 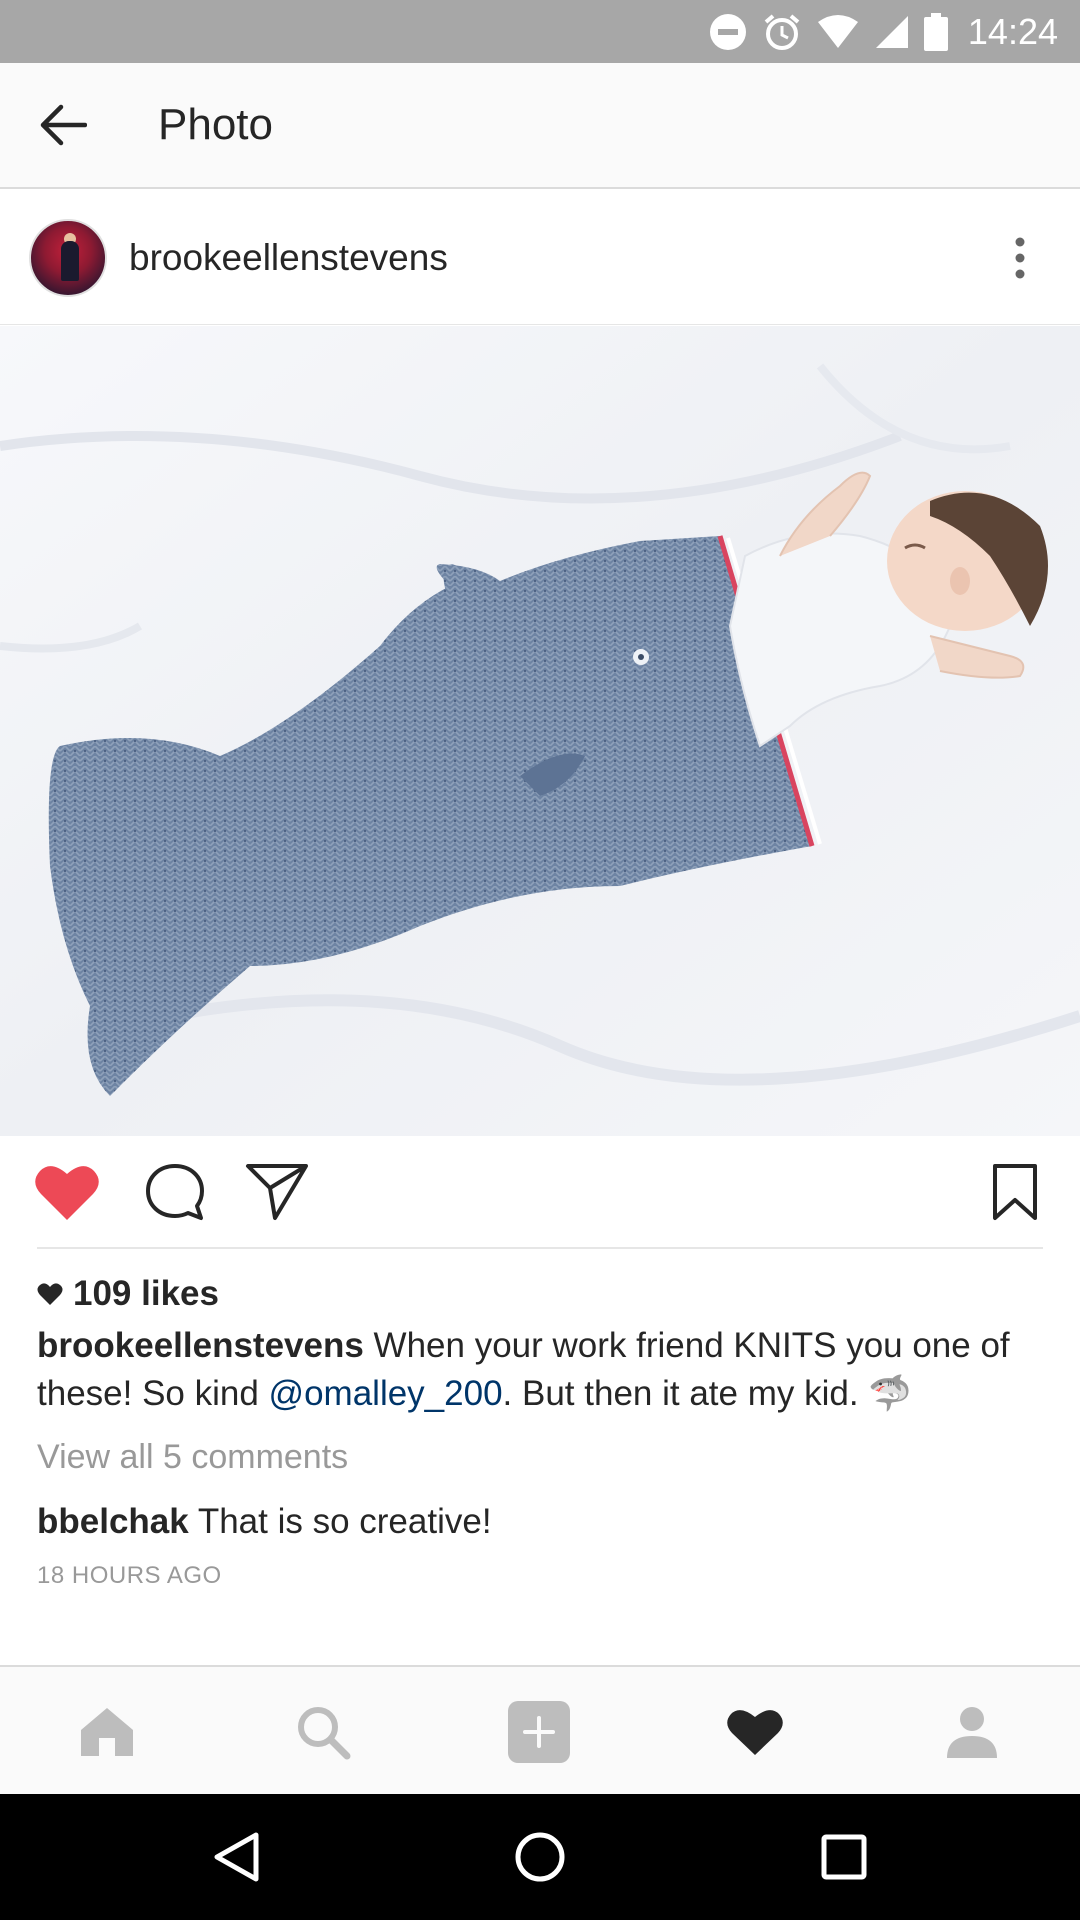 I want to click on heart-icon, so click(x=755, y=1732).